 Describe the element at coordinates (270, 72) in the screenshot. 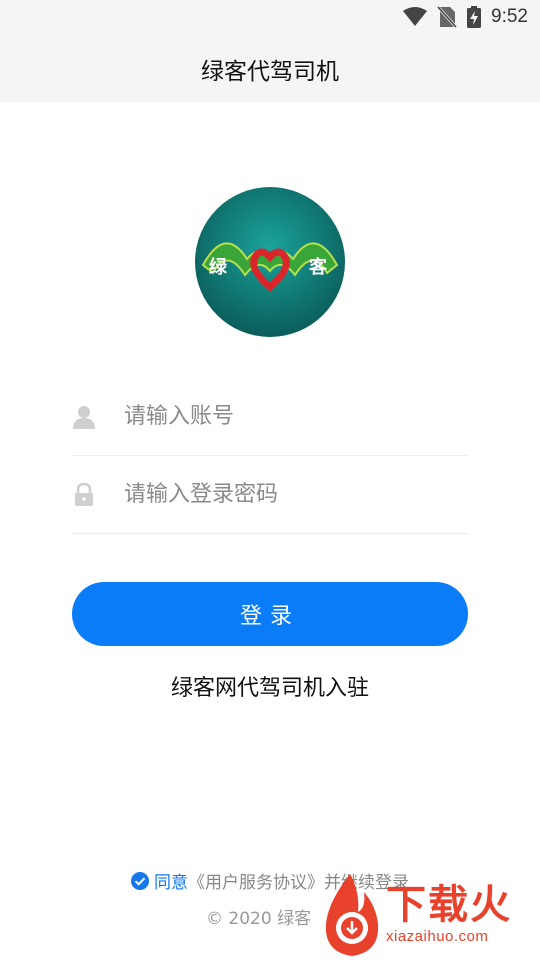

I see `page-title: 绿客代驾司机` at that location.